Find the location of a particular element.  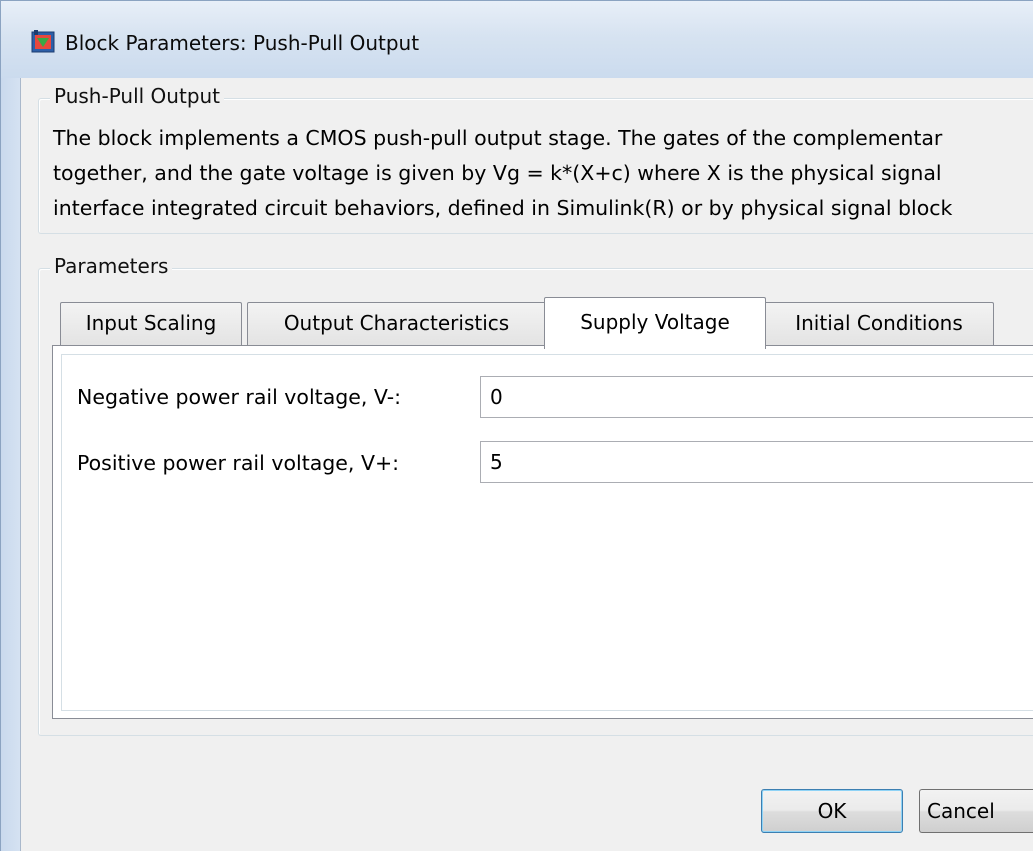

window-frame-left is located at coordinates (10, 464).